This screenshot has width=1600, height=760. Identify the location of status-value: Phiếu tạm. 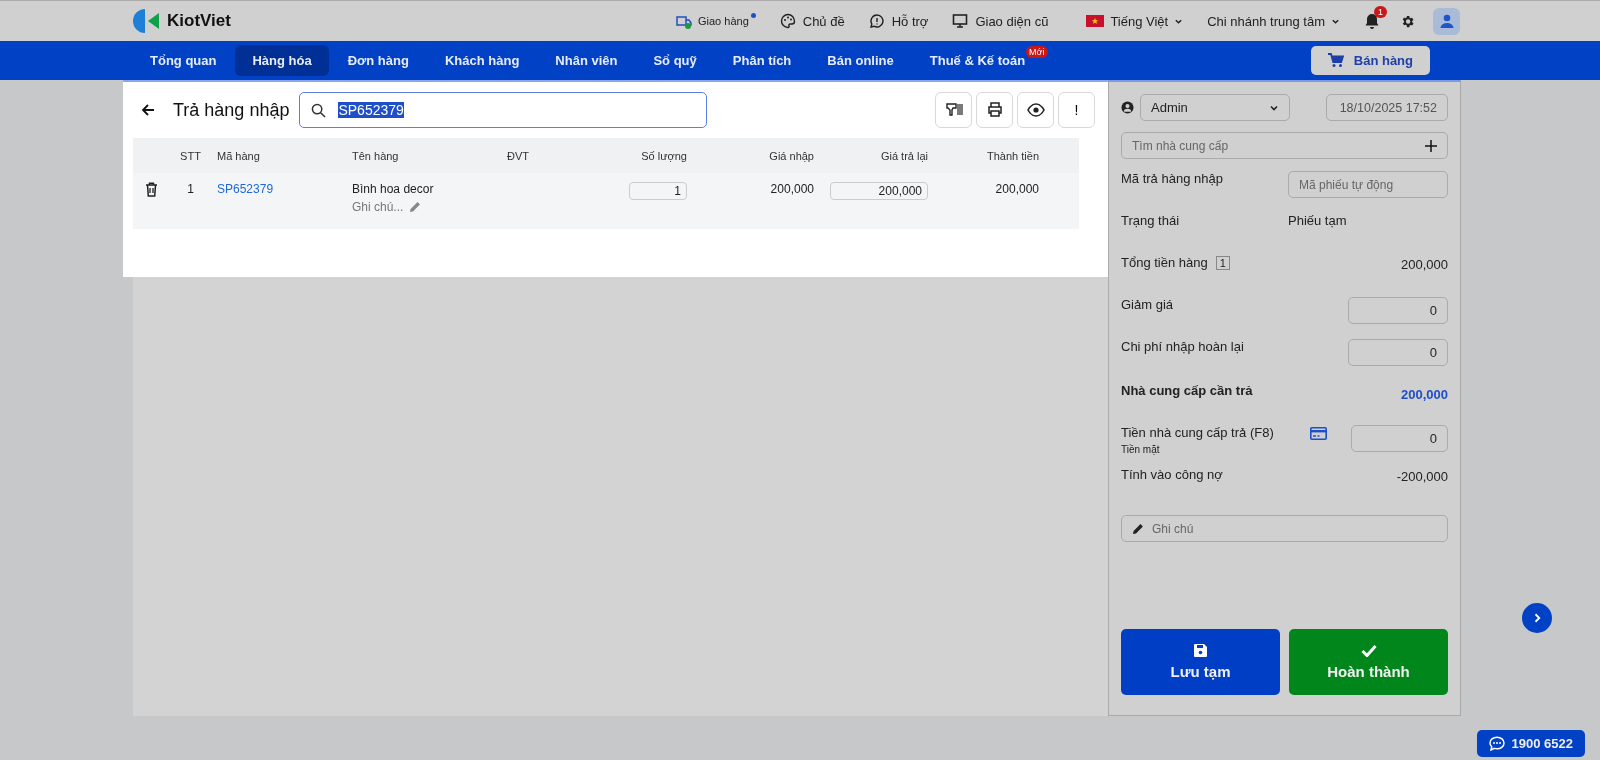
(1318, 220).